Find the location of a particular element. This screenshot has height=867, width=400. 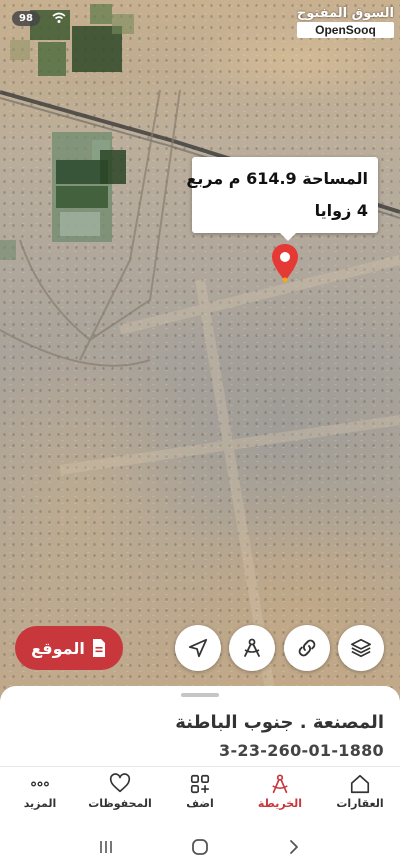

plot-code: 3-23-260-01-1880 is located at coordinates (301, 750).